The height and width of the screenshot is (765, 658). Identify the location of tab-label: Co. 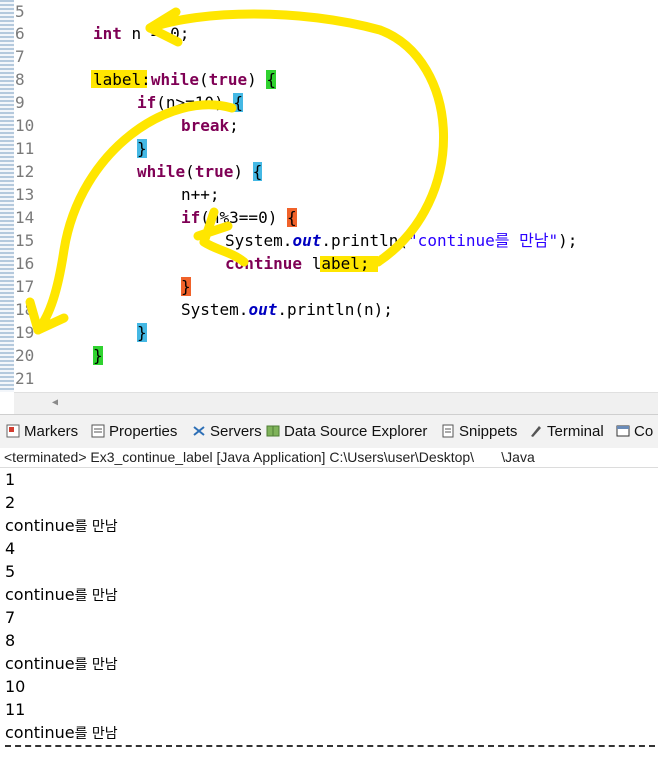
(644, 431).